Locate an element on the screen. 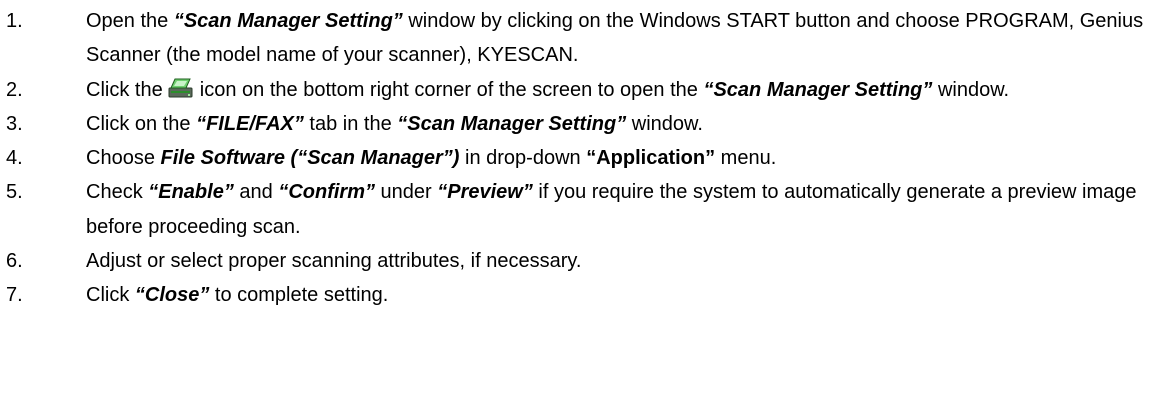  step-number: 4. is located at coordinates (14, 158).